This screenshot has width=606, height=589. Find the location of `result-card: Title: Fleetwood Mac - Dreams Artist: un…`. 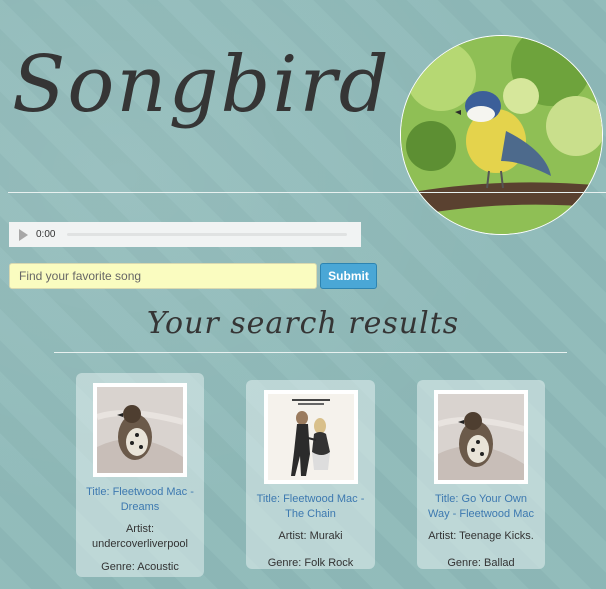

result-card: Title: Fleetwood Mac - Dreams Artist: un… is located at coordinates (140, 475).